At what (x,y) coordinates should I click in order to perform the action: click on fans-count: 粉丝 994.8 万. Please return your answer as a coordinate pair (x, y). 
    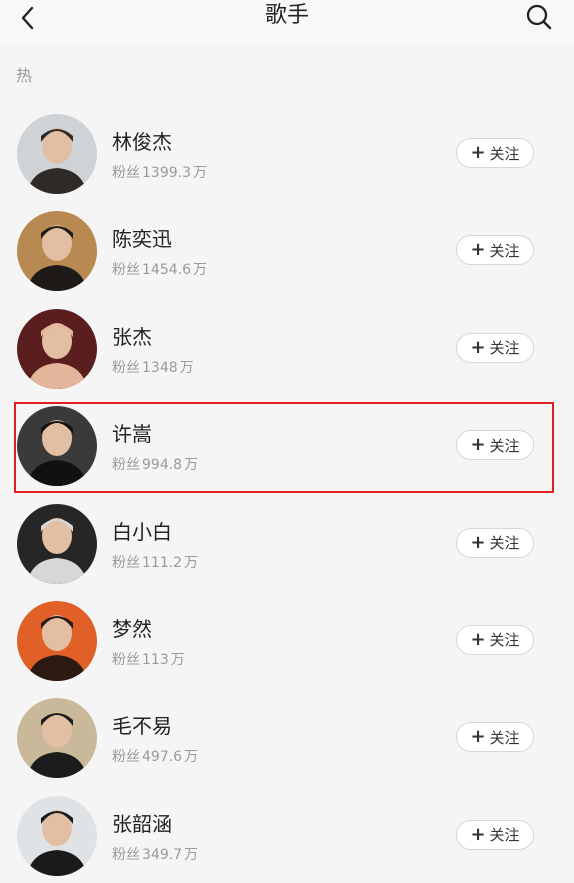
    Looking at the image, I should click on (155, 465).